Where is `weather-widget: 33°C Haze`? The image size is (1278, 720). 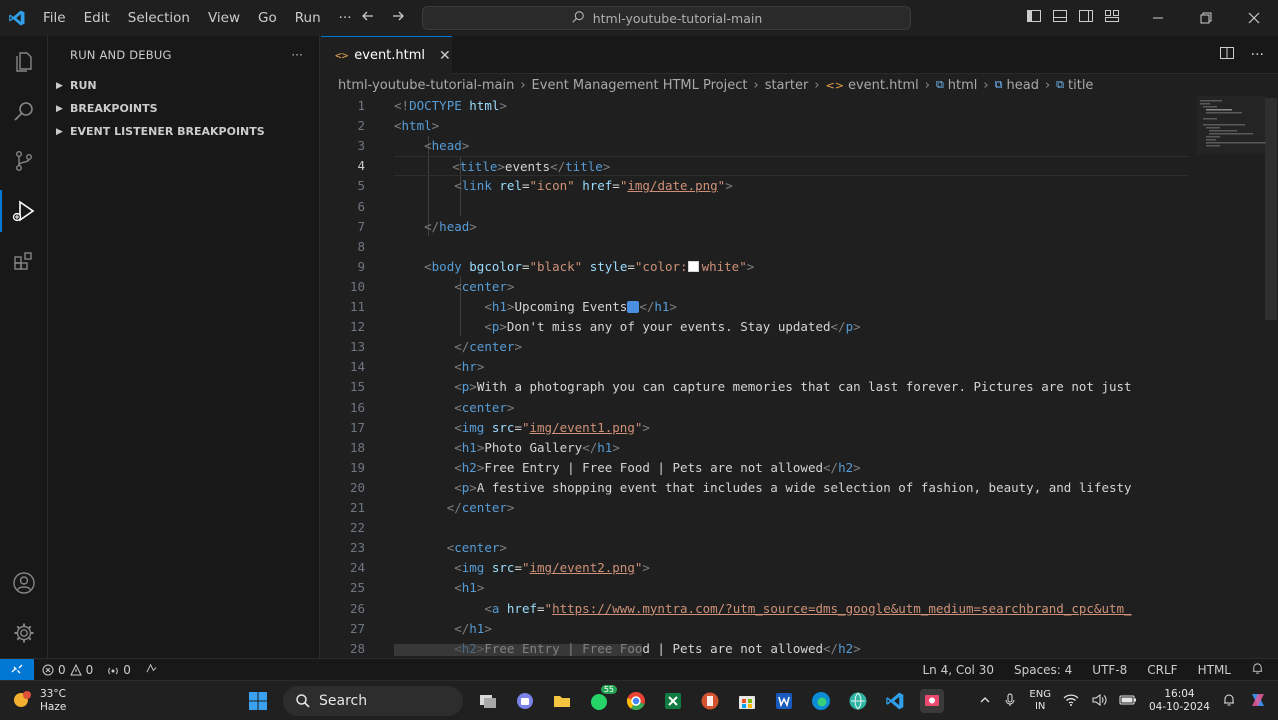
weather-widget: 33°C Haze is located at coordinates (38, 701).